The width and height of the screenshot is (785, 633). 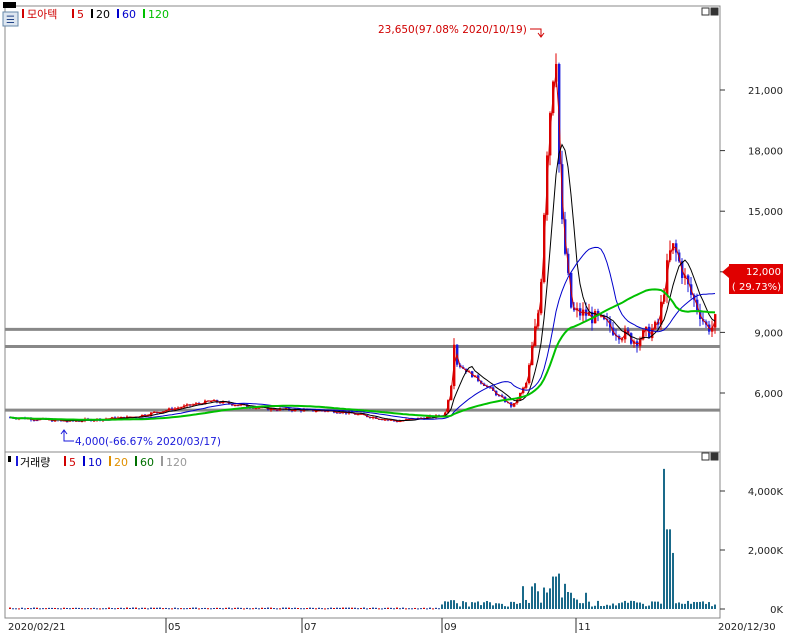 I want to click on y-tick-label: 0K, so click(x=776, y=610).